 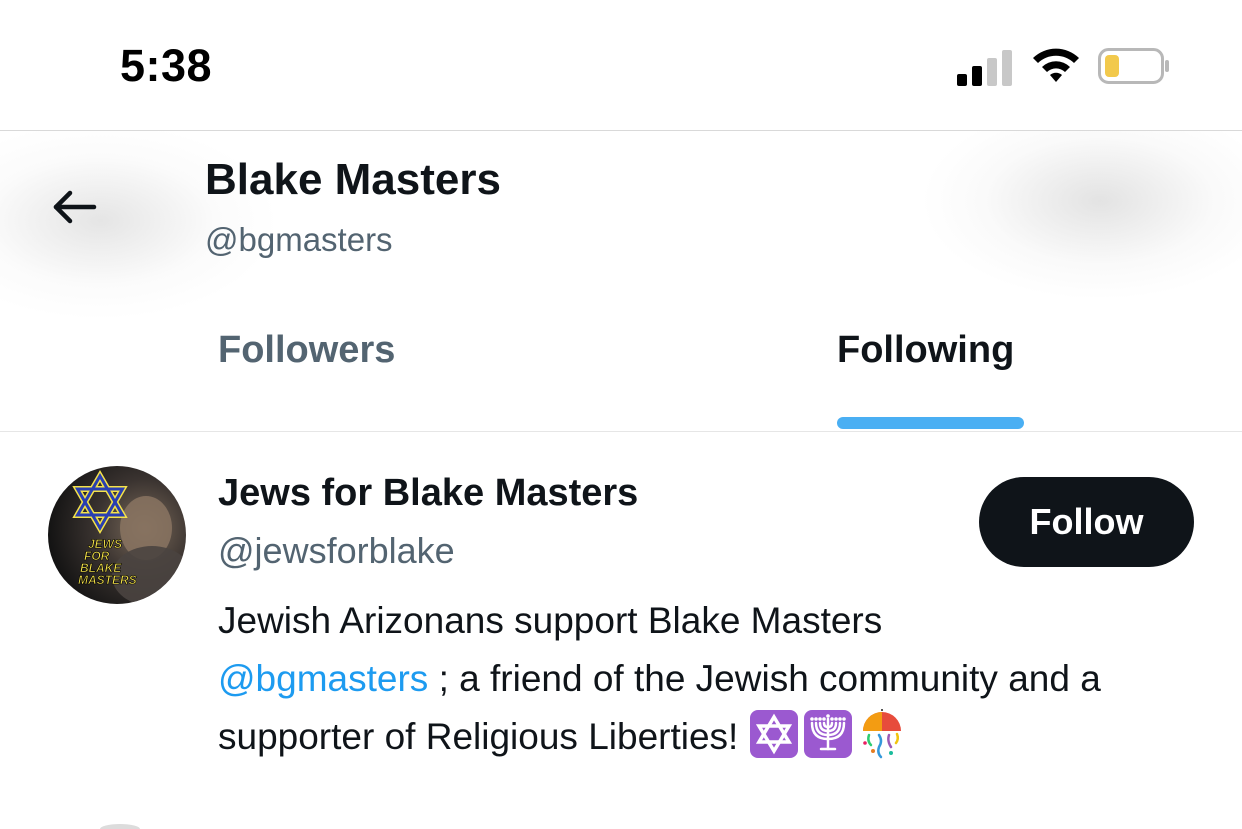 I want to click on back-arrow-icon, so click(x=74, y=207).